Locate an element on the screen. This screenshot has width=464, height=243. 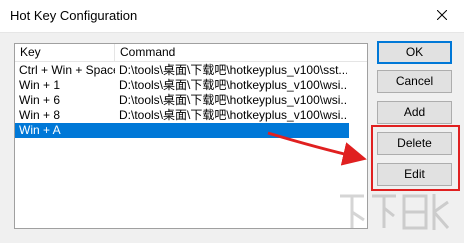
watermark-logo is located at coordinates (395, 212).